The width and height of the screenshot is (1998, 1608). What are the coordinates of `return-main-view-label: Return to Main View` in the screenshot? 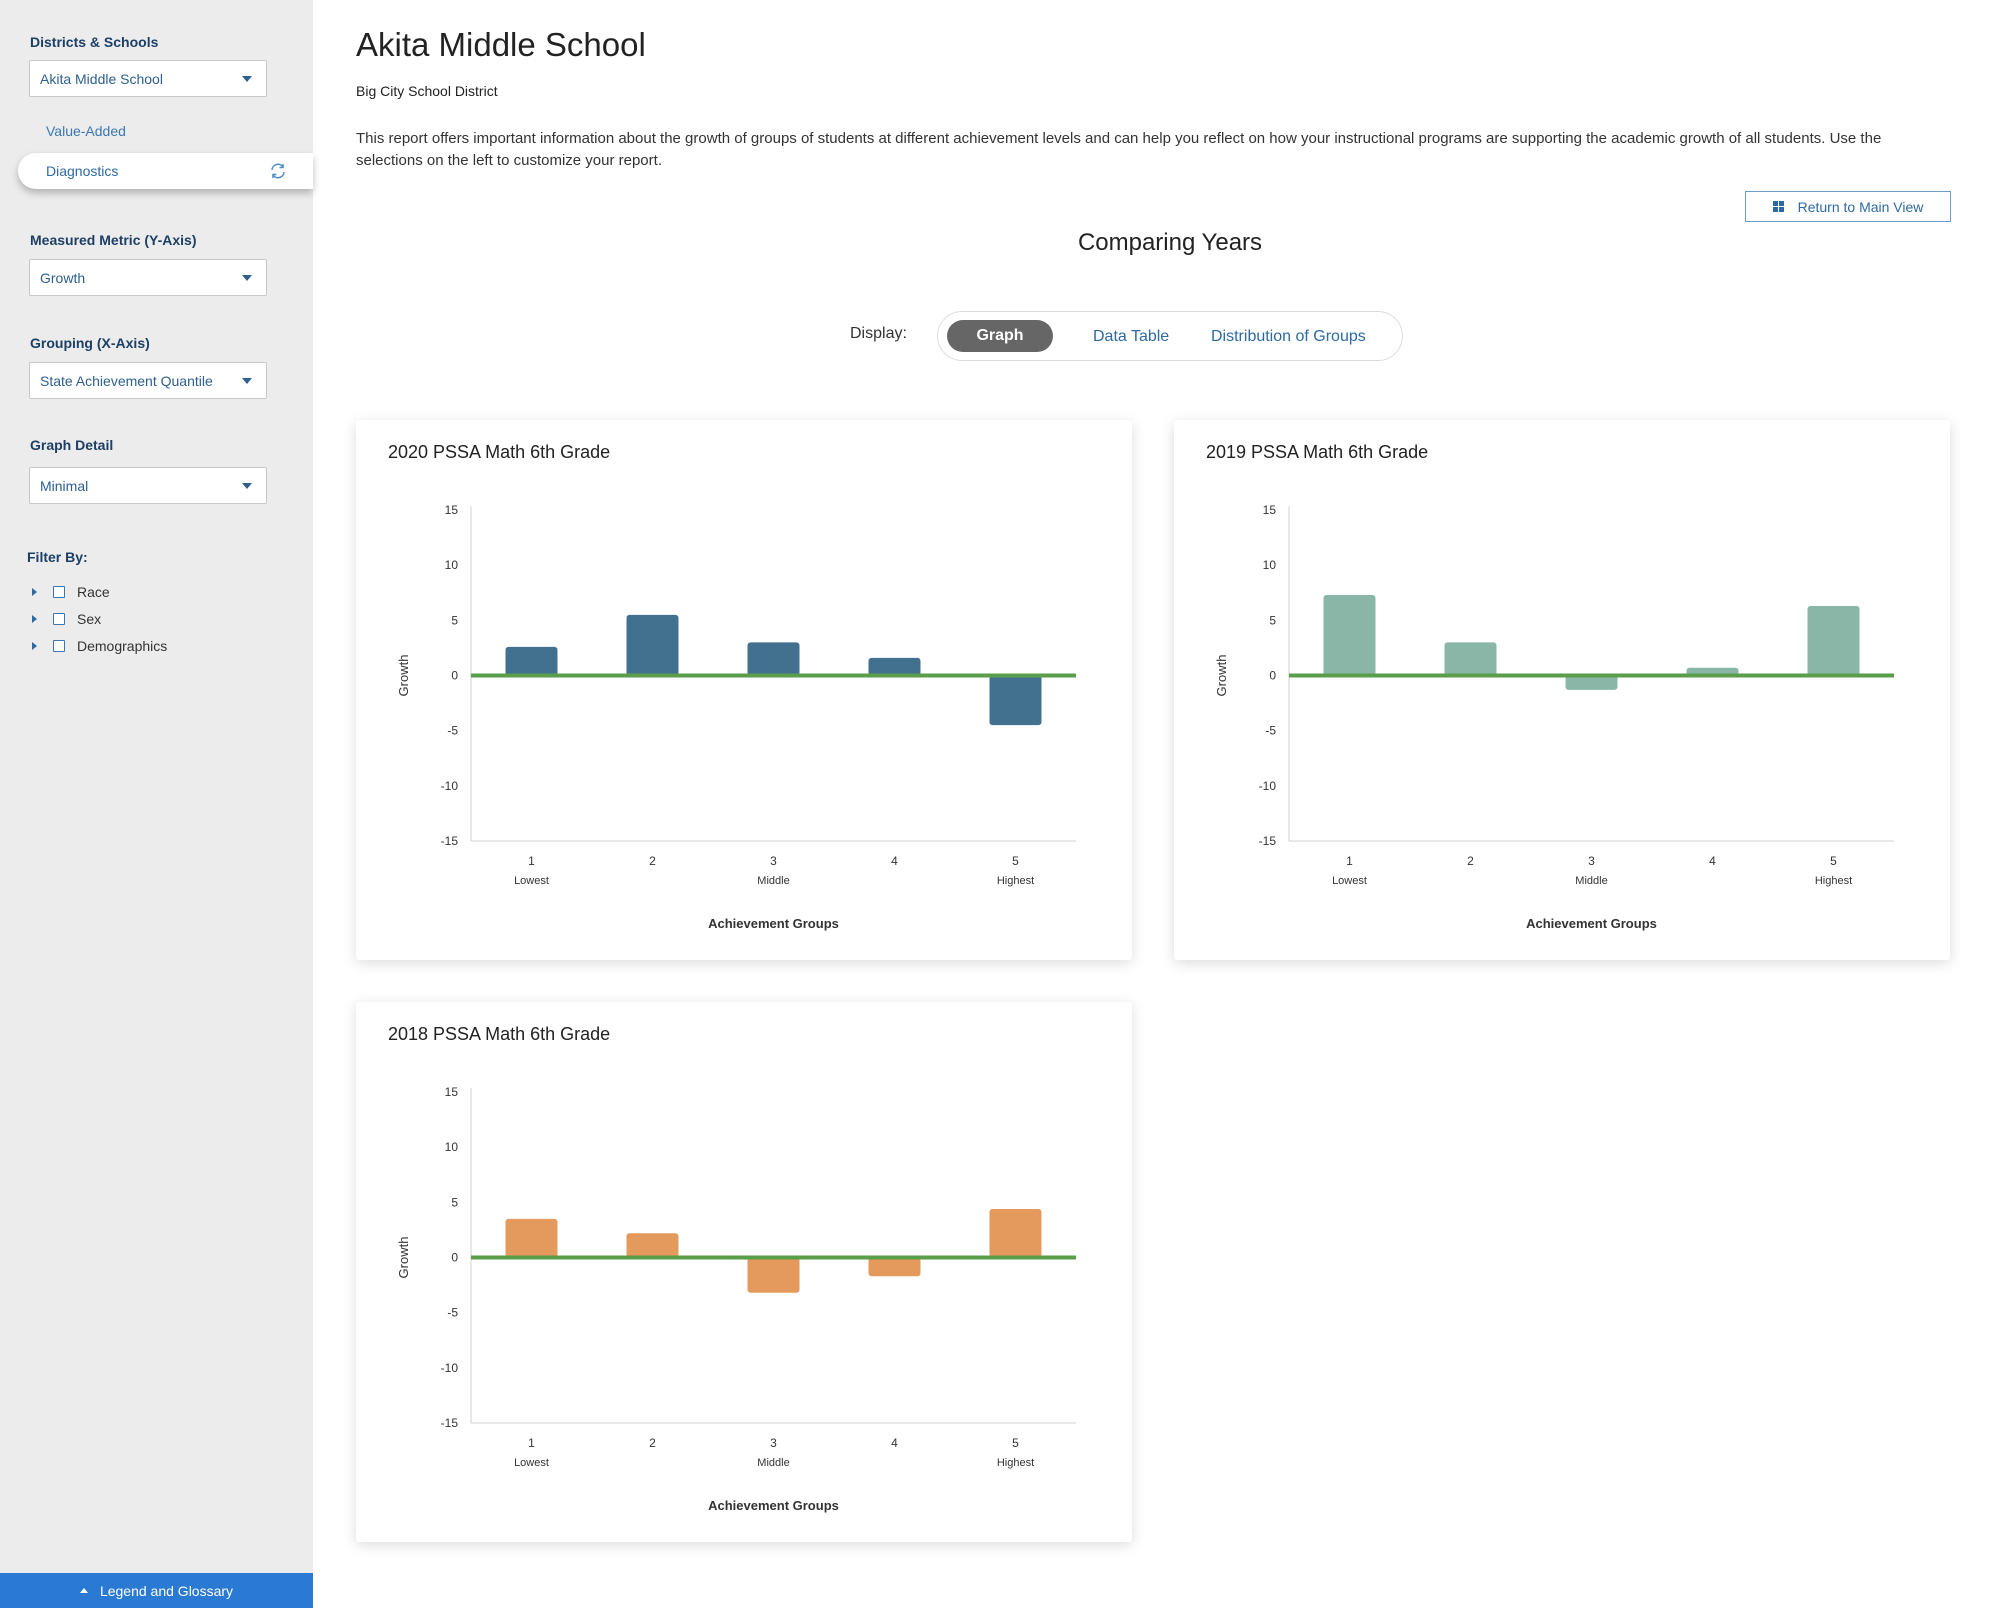 It's located at (1860, 206).